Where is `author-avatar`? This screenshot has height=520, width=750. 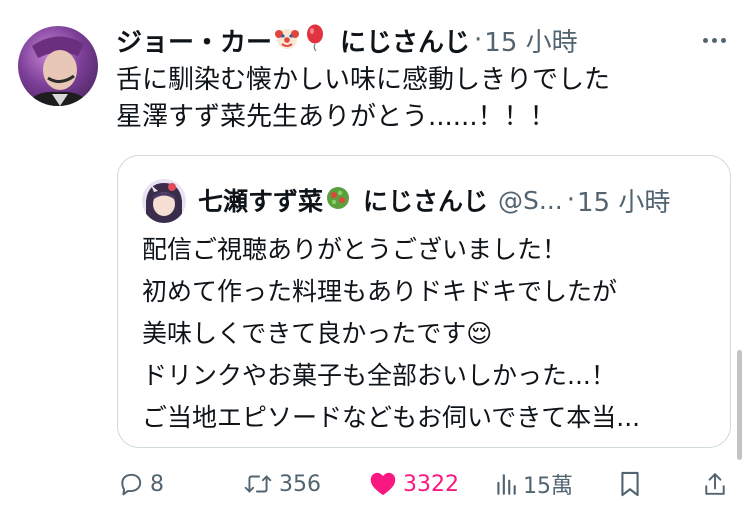
author-avatar is located at coordinates (58, 66).